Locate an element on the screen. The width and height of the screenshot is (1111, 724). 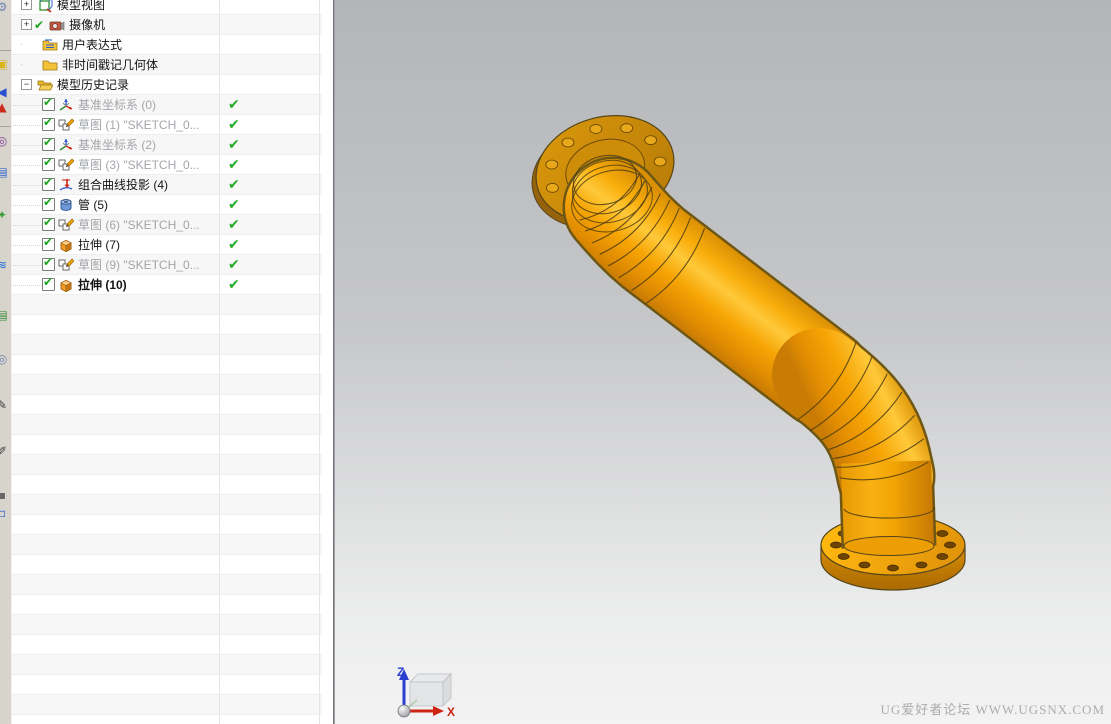
orientation-triad: ZX is located at coordinates (426, 692).